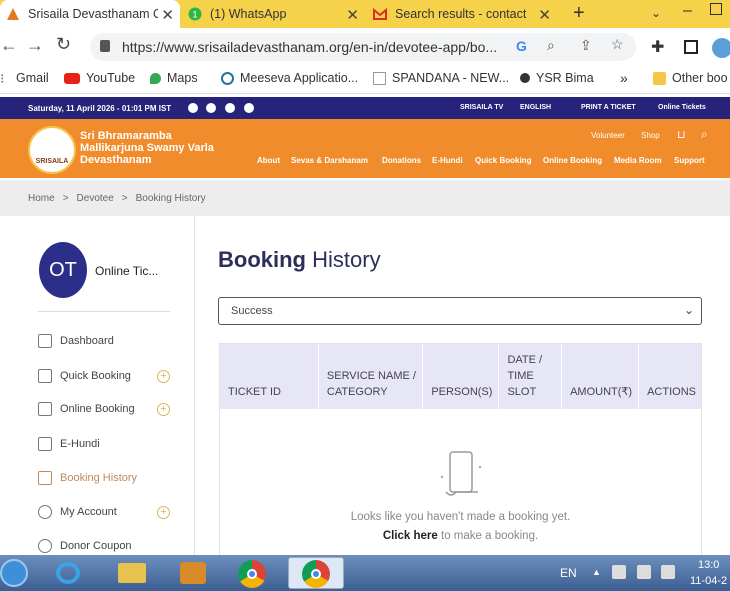 This screenshot has height=591, width=730. I want to click on tab-whatsapp: 1 (1) WhatsApp ✕, so click(273, 14).